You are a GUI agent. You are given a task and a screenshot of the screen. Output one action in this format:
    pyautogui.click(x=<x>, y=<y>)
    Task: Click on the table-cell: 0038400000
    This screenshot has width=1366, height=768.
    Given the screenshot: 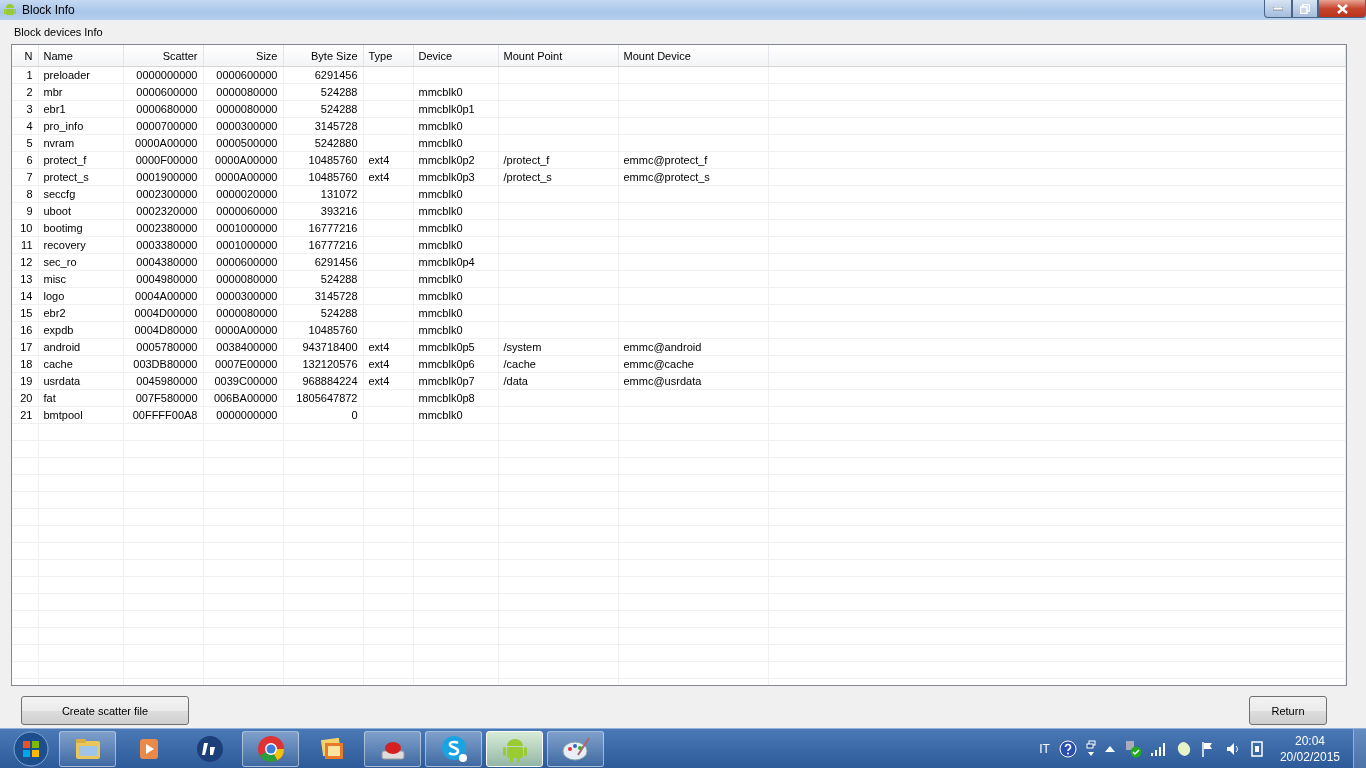 What is the action you would take?
    pyautogui.click(x=247, y=347)
    